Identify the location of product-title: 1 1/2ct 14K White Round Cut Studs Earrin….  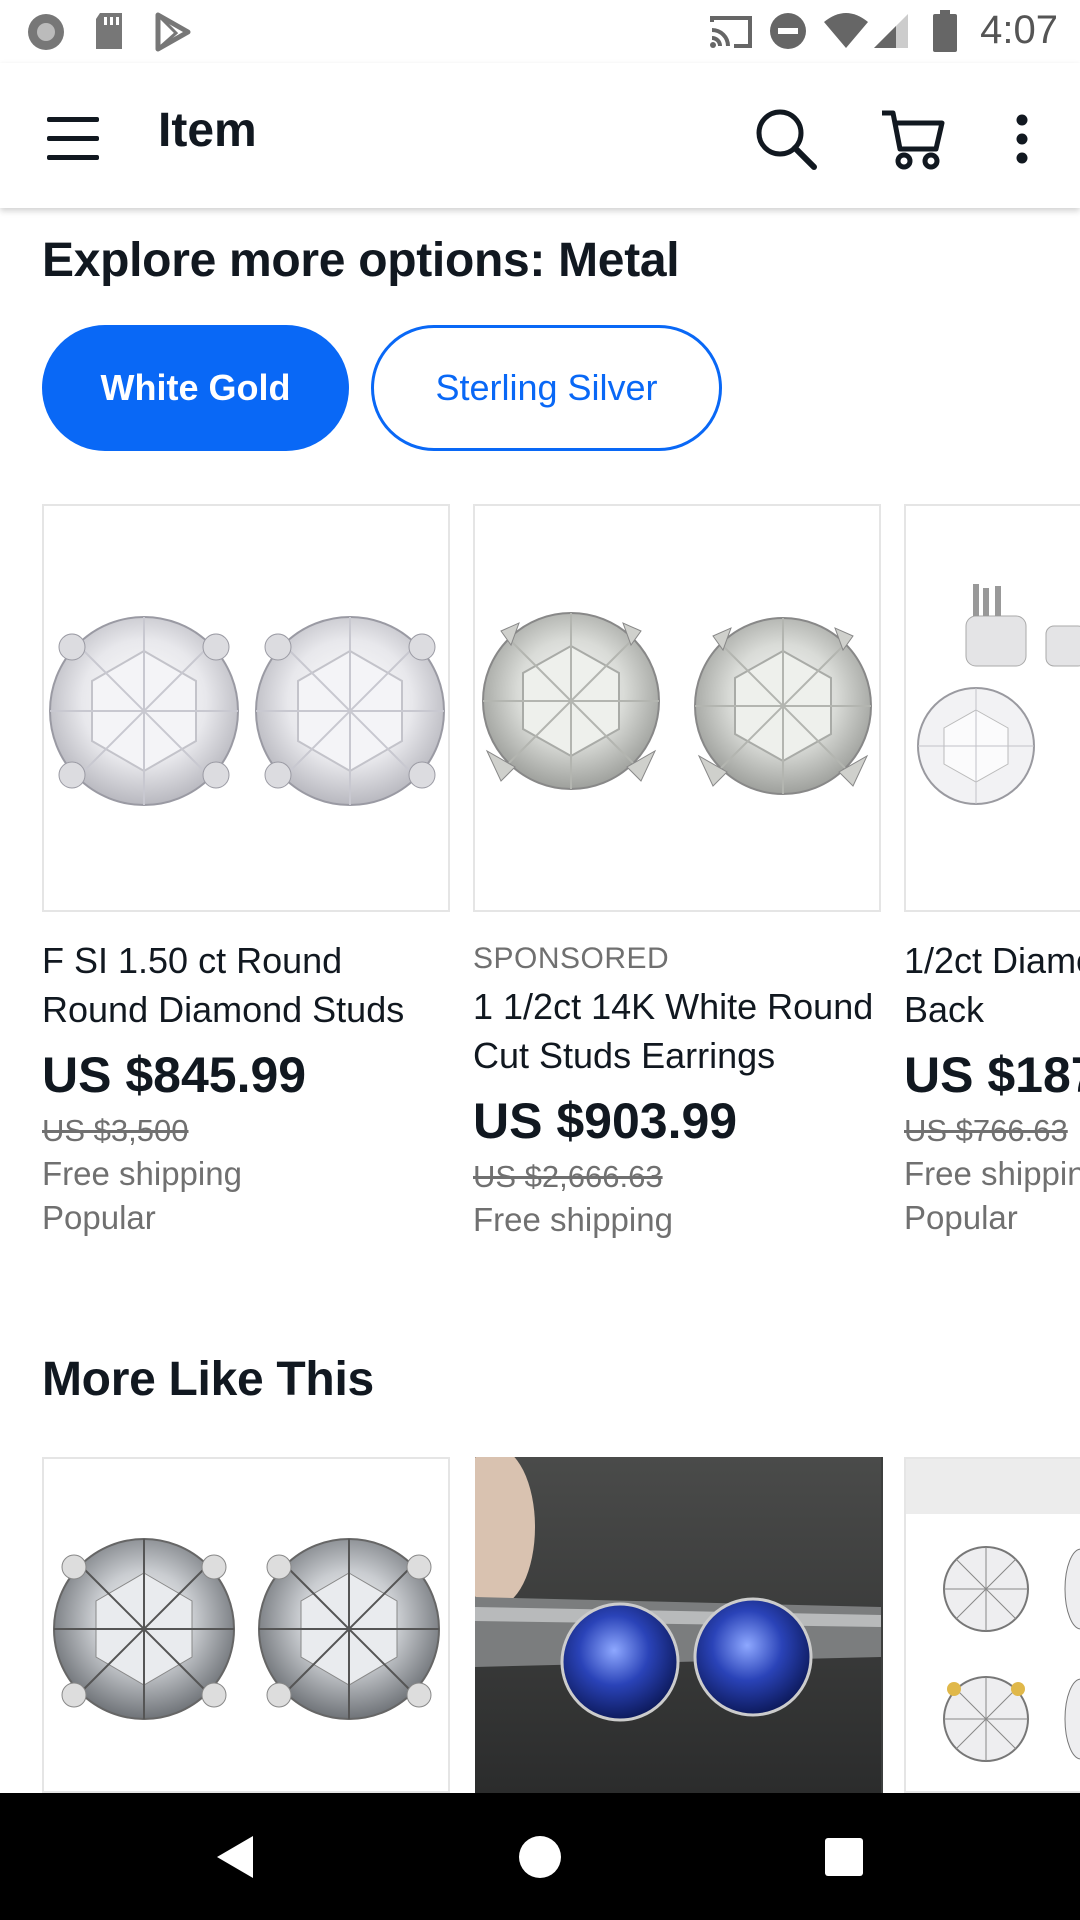
(677, 1031).